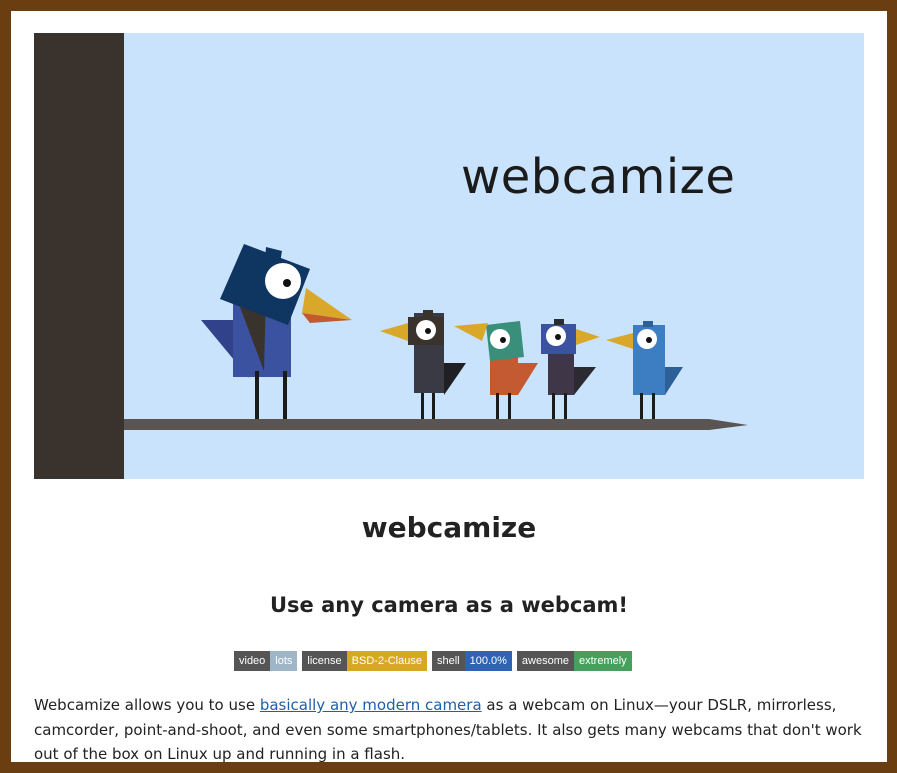 This screenshot has height=773, width=897. What do you see at coordinates (276, 331) in the screenshot?
I see `big-bird` at bounding box center [276, 331].